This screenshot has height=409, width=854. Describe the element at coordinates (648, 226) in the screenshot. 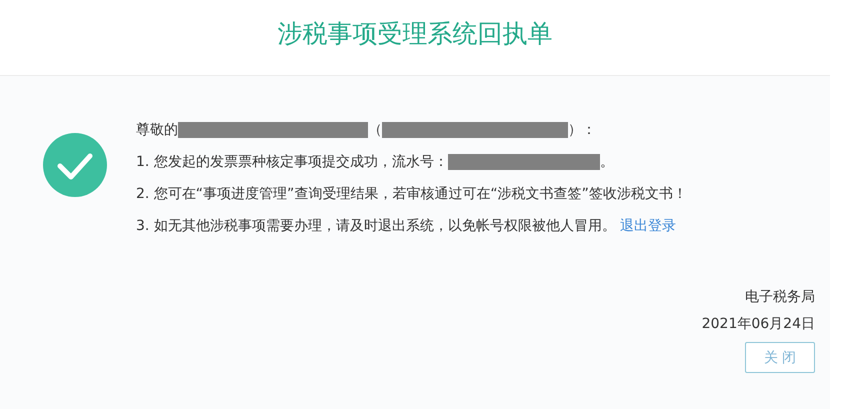

I see `logout-link: 退出登录` at that location.